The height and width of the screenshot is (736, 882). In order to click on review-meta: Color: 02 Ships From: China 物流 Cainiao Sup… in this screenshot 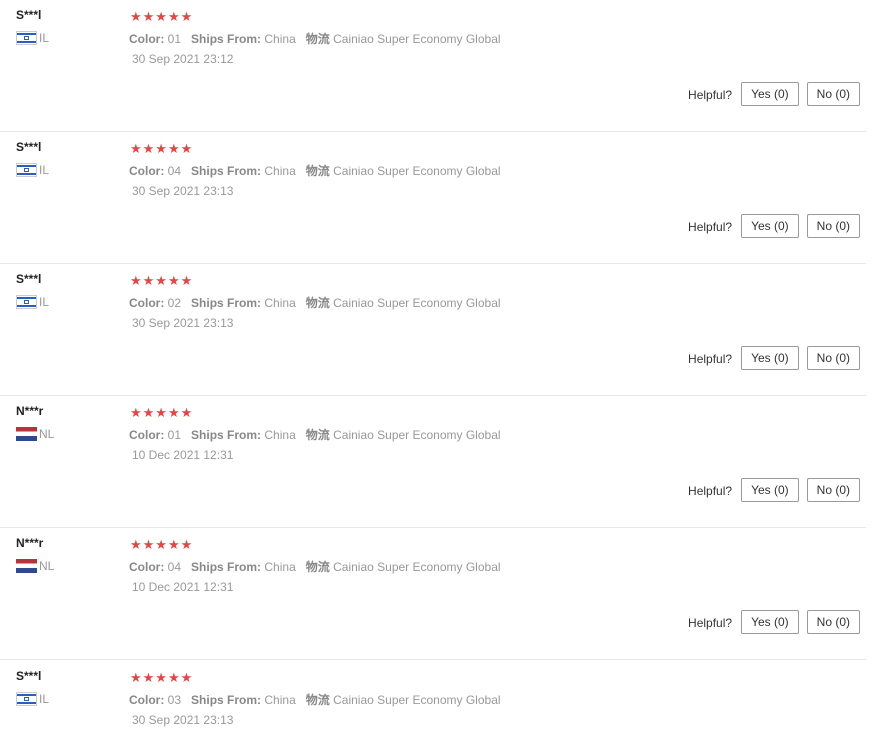, I will do `click(315, 303)`.